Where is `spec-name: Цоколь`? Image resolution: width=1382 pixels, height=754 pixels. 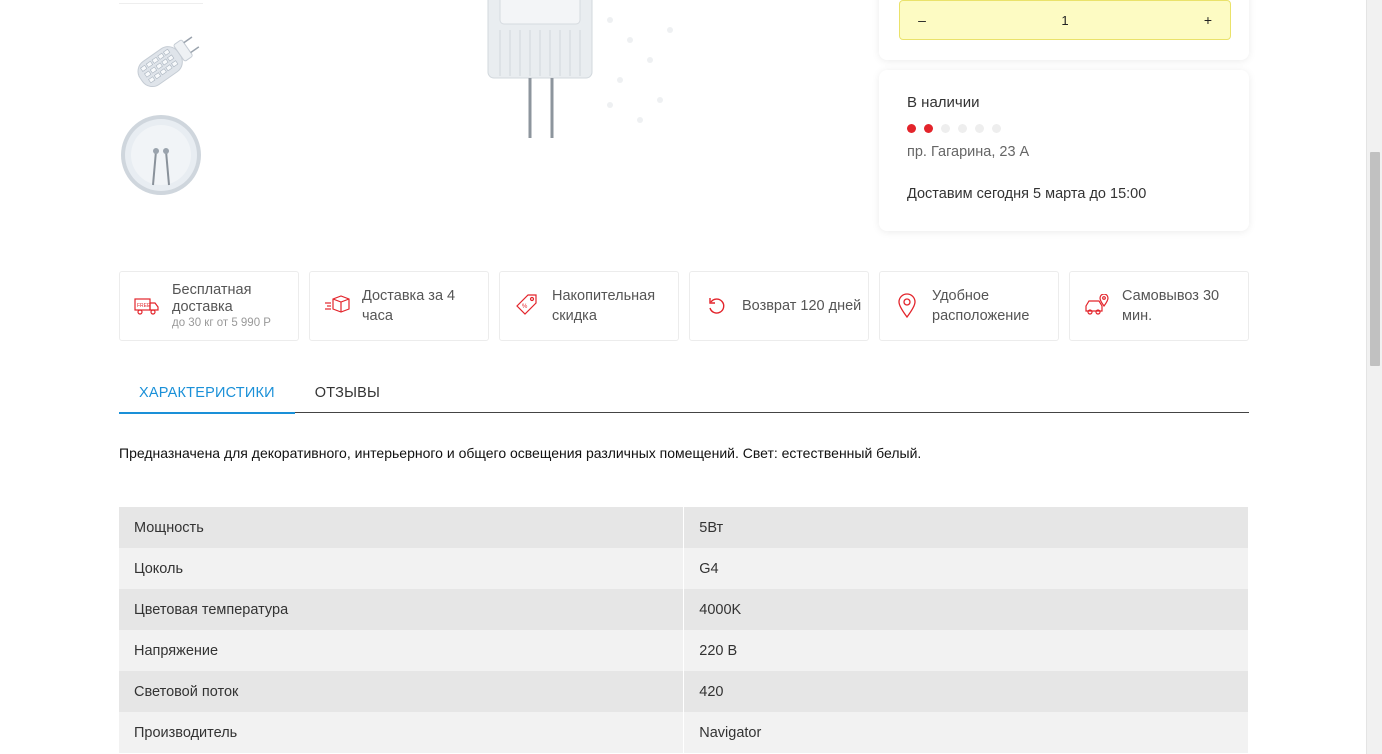
spec-name: Цоколь is located at coordinates (402, 568).